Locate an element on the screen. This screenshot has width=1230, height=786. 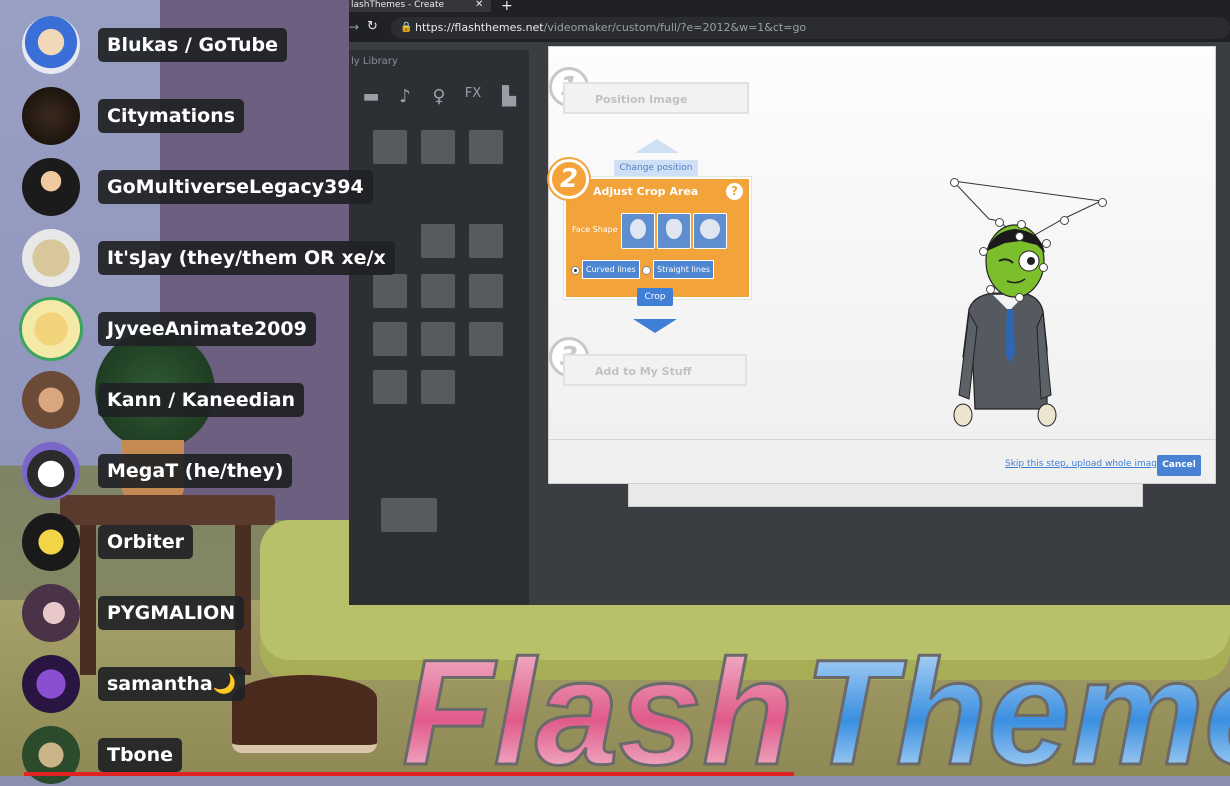
member-name: Orbiter is located at coordinates (145, 542).